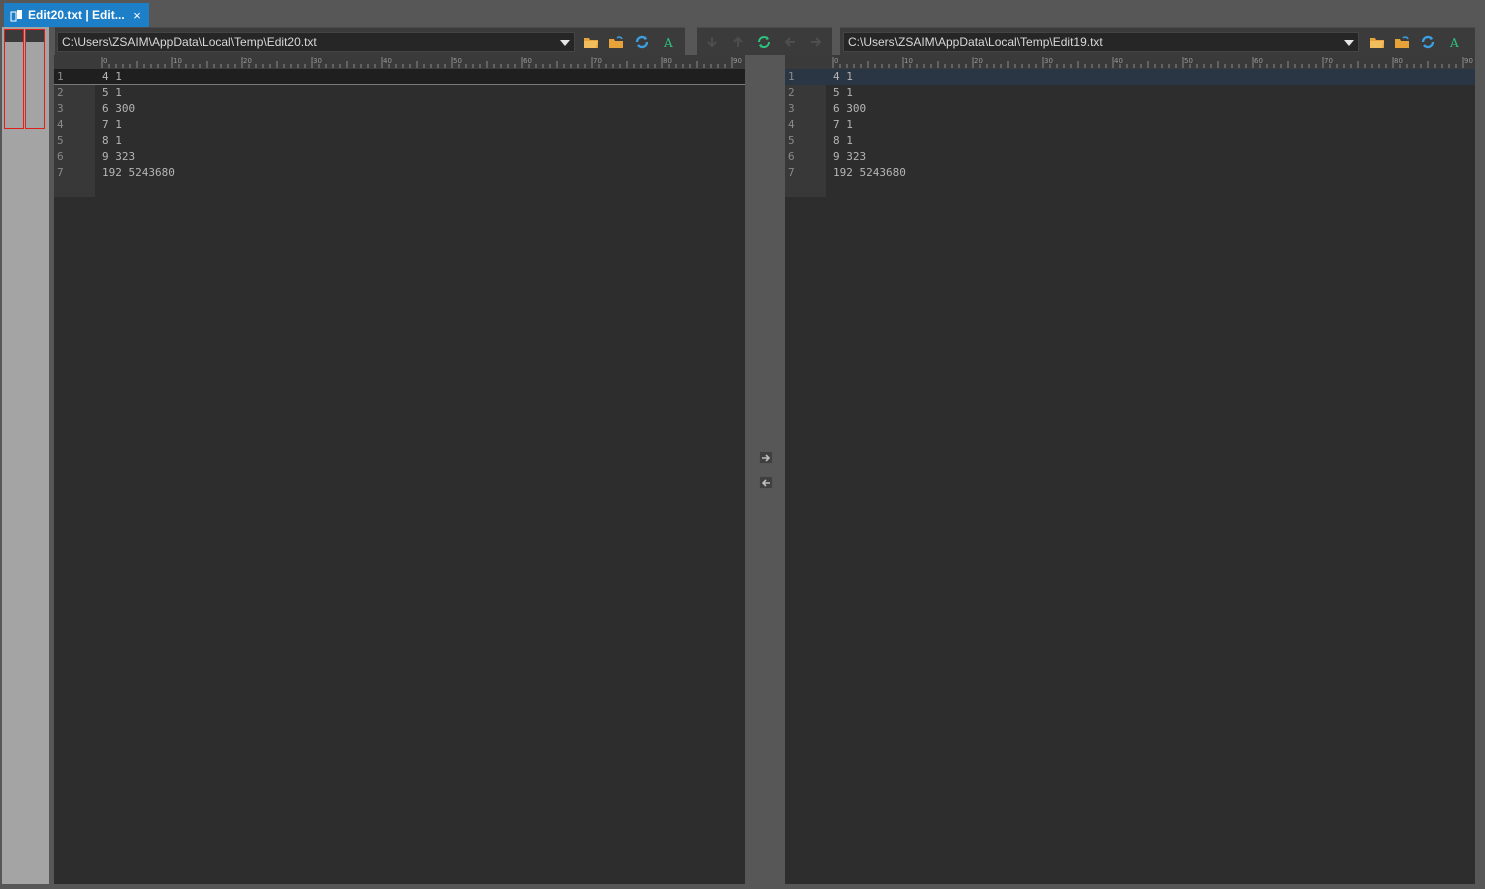 This screenshot has height=889, width=1485. What do you see at coordinates (16, 15) in the screenshot?
I see `compare-icon` at bounding box center [16, 15].